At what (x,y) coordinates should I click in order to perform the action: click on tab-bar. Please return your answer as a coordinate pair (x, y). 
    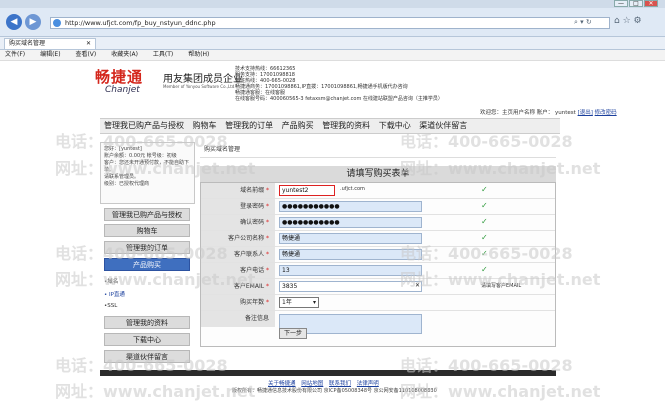
    Looking at the image, I should click on (332, 43).